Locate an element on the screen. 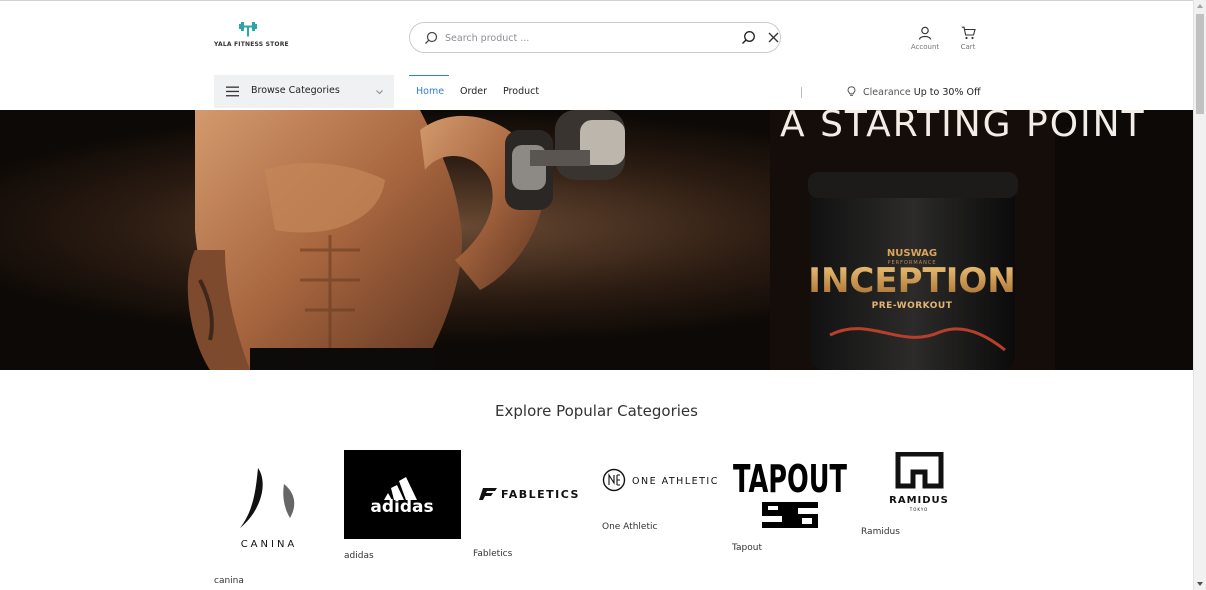 This screenshot has height=590, width=1206. logo-text: YALA FITNESS STORE is located at coordinates (251, 44).